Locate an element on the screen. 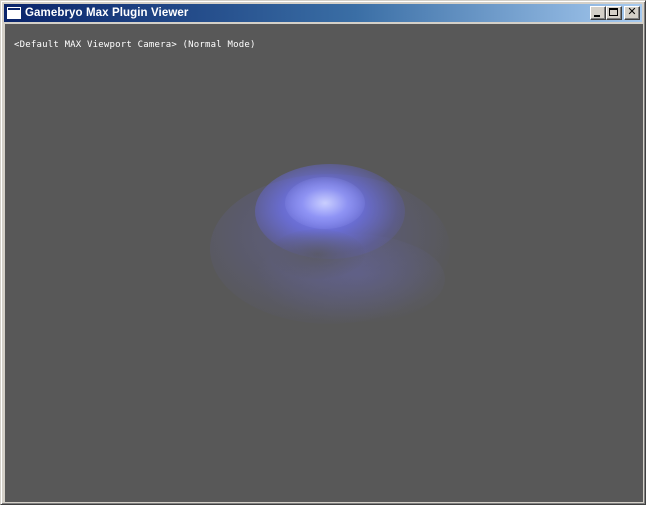 The width and height of the screenshot is (646, 505). particle-glow-highlight is located at coordinates (325, 203).